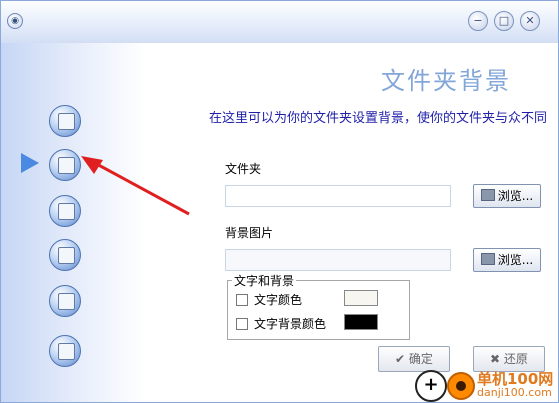  What do you see at coordinates (264, 280) in the screenshot?
I see `group-legend: 文字和背景` at bounding box center [264, 280].